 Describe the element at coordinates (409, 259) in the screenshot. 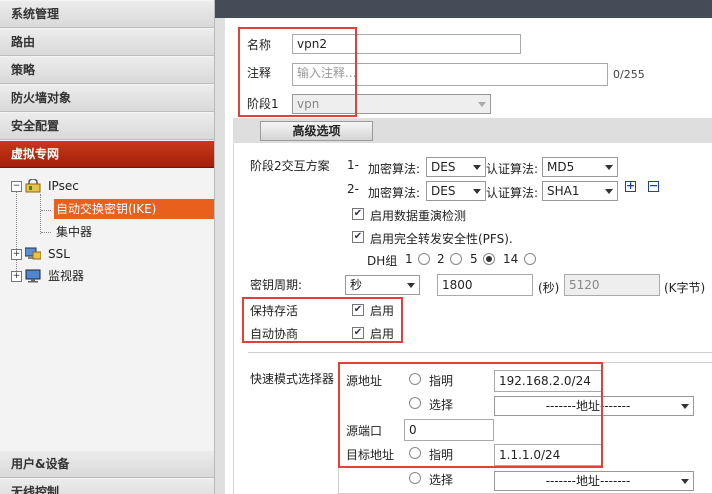

I see `dh-option-1-label: 1` at that location.